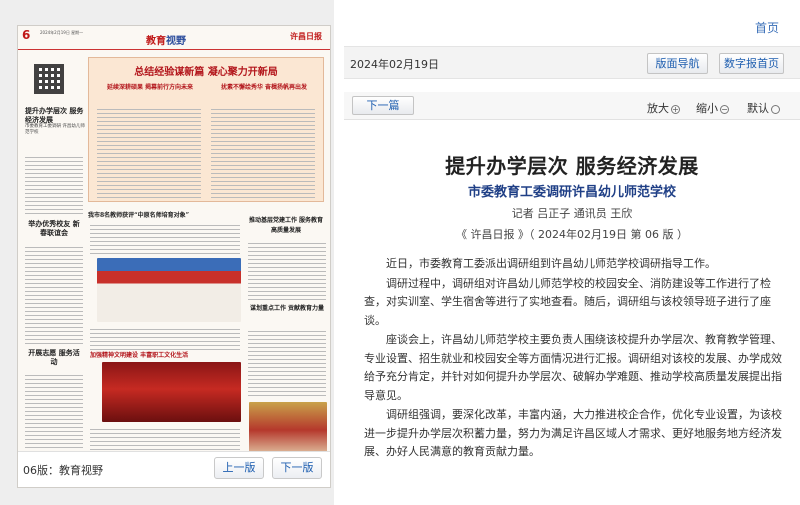 The image size is (800, 505). I want to click on section-name-a: 教育, so click(156, 41).